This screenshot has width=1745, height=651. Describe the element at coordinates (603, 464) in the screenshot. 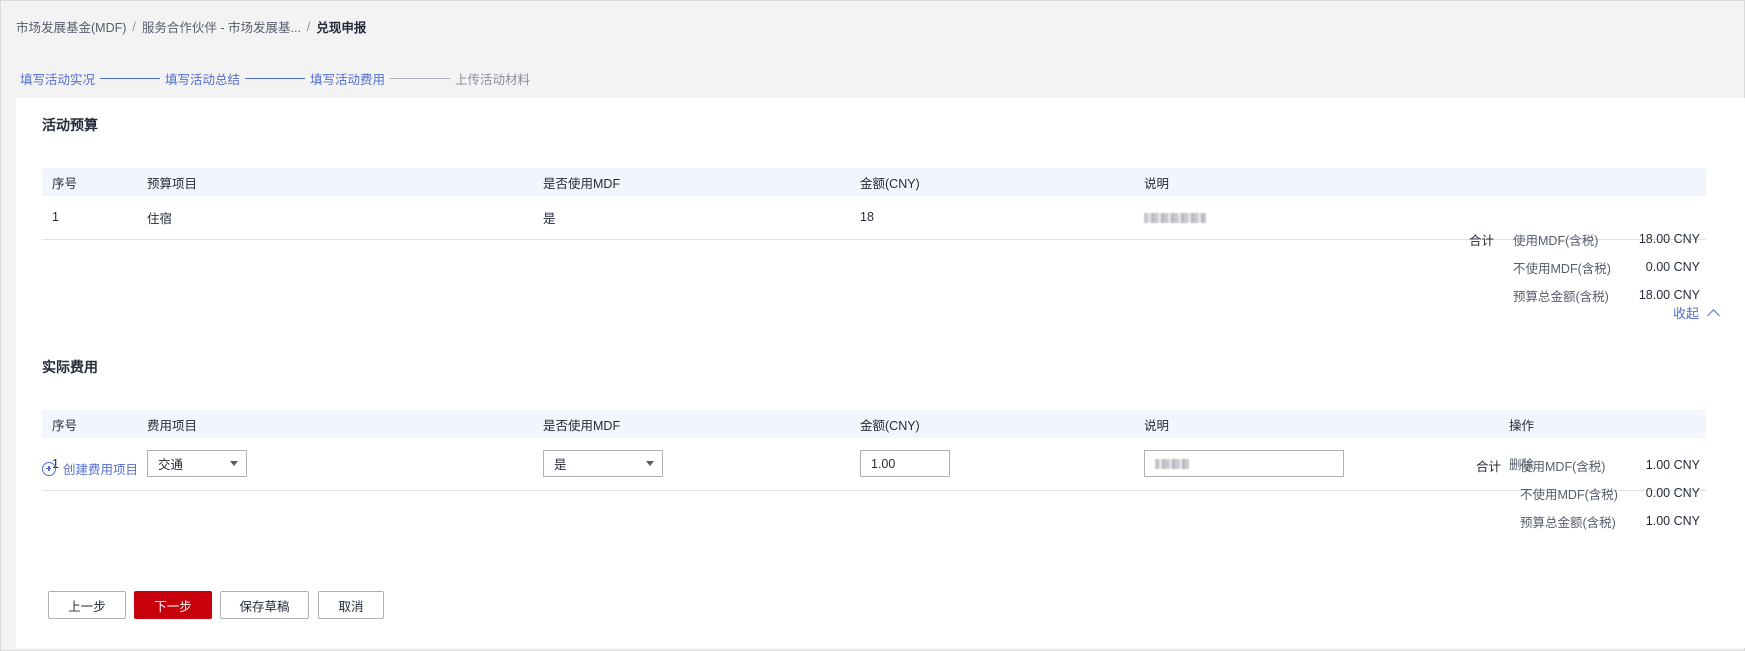

I see `use-mdf-select: 是` at that location.